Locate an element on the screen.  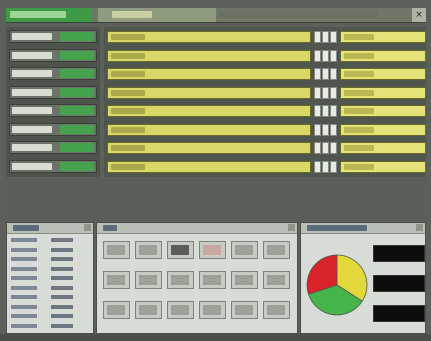
channel-label is located at coordinates (128, 111).